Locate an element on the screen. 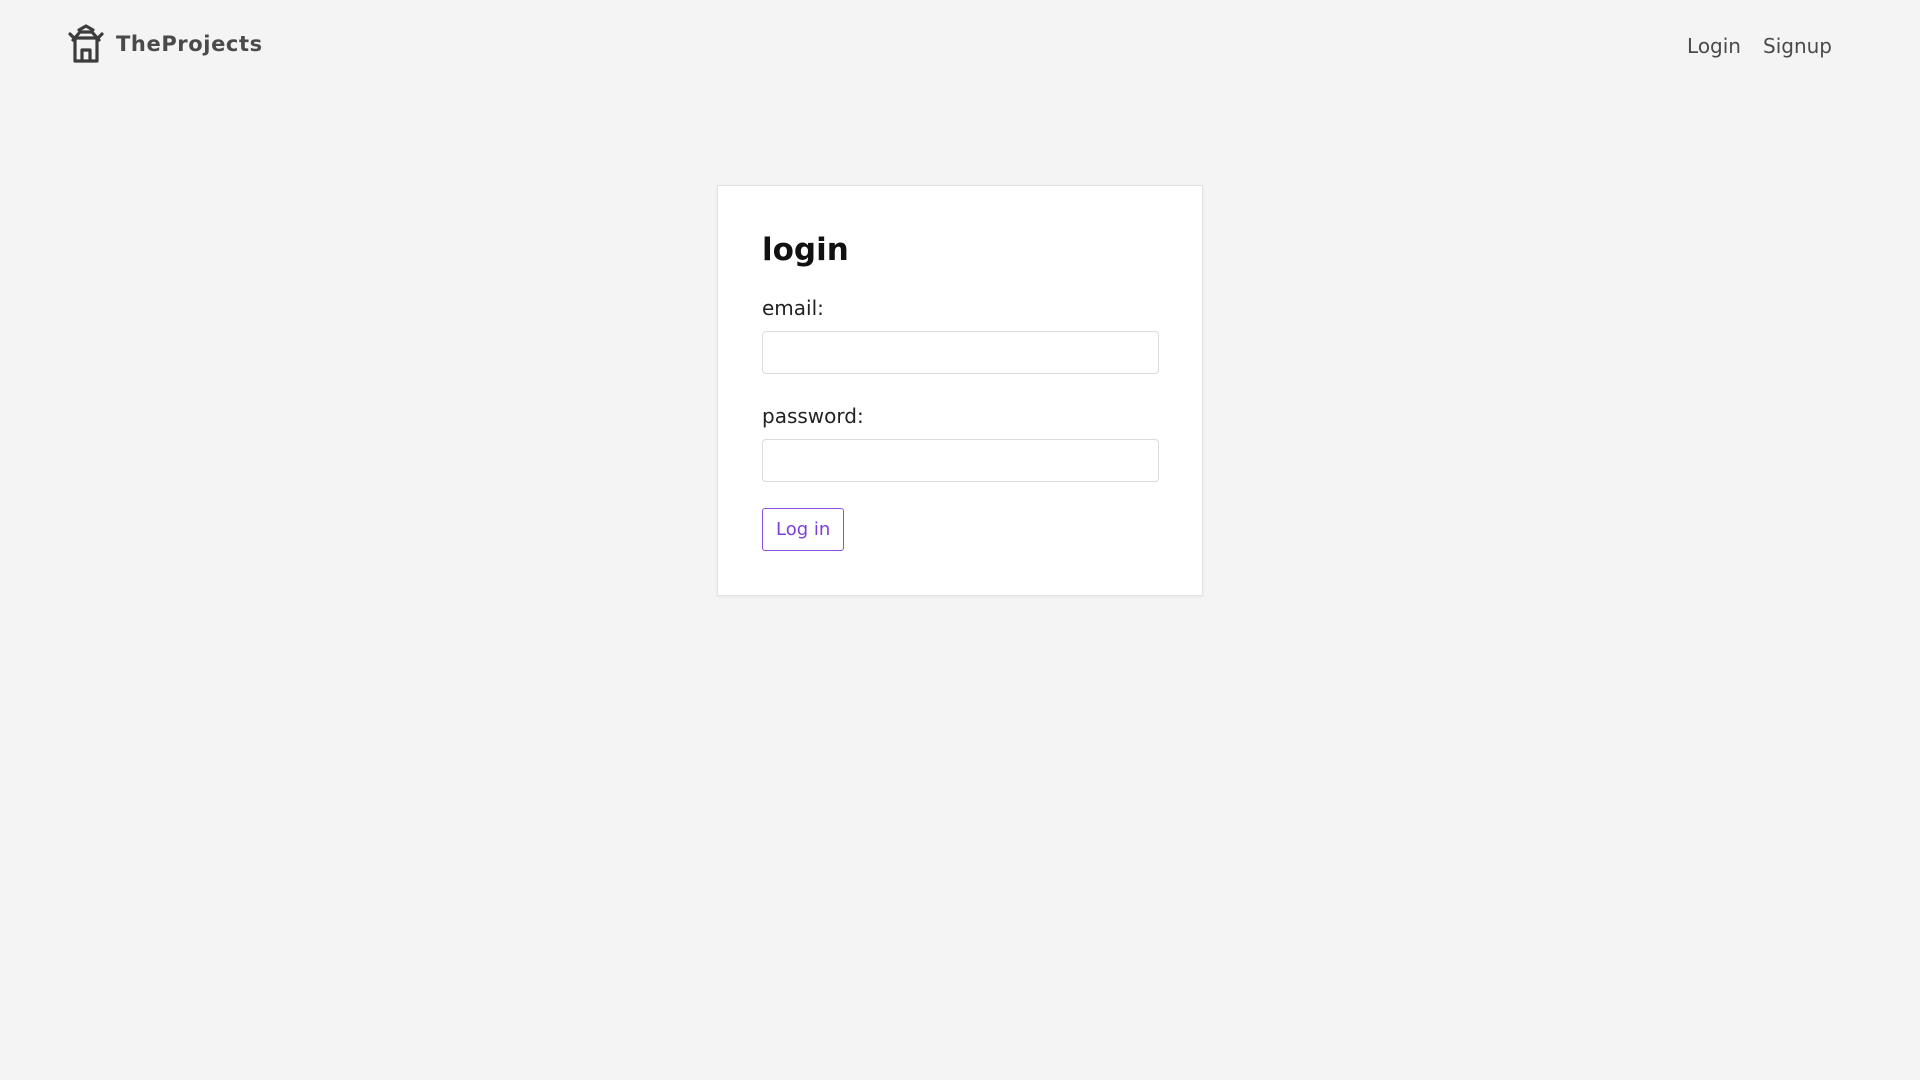  login-card: login email: password: Log in is located at coordinates (960, 390).